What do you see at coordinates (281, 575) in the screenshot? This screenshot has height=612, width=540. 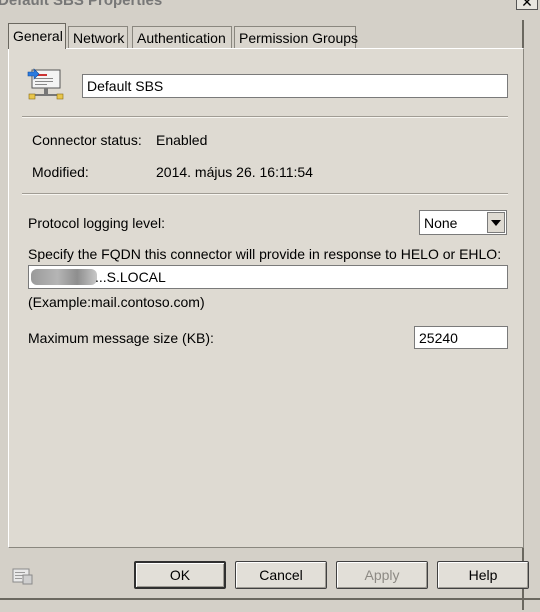 I see `cancel-button: Cancel` at bounding box center [281, 575].